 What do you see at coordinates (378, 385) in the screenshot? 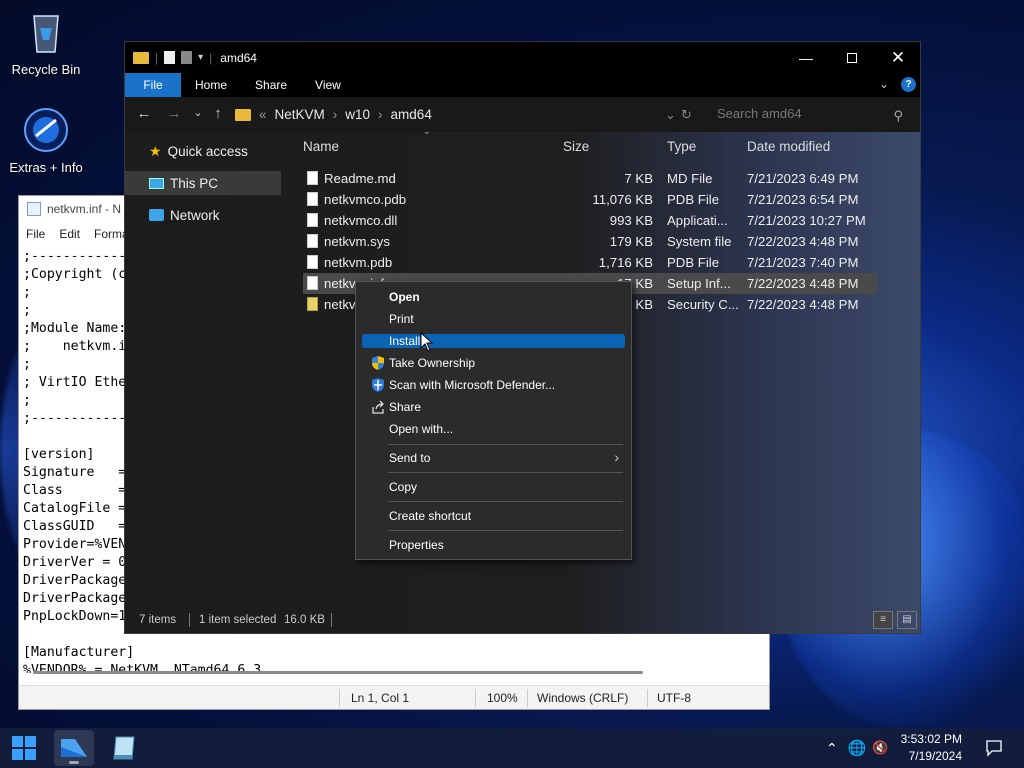
I see `defender-shield-icon` at bounding box center [378, 385].